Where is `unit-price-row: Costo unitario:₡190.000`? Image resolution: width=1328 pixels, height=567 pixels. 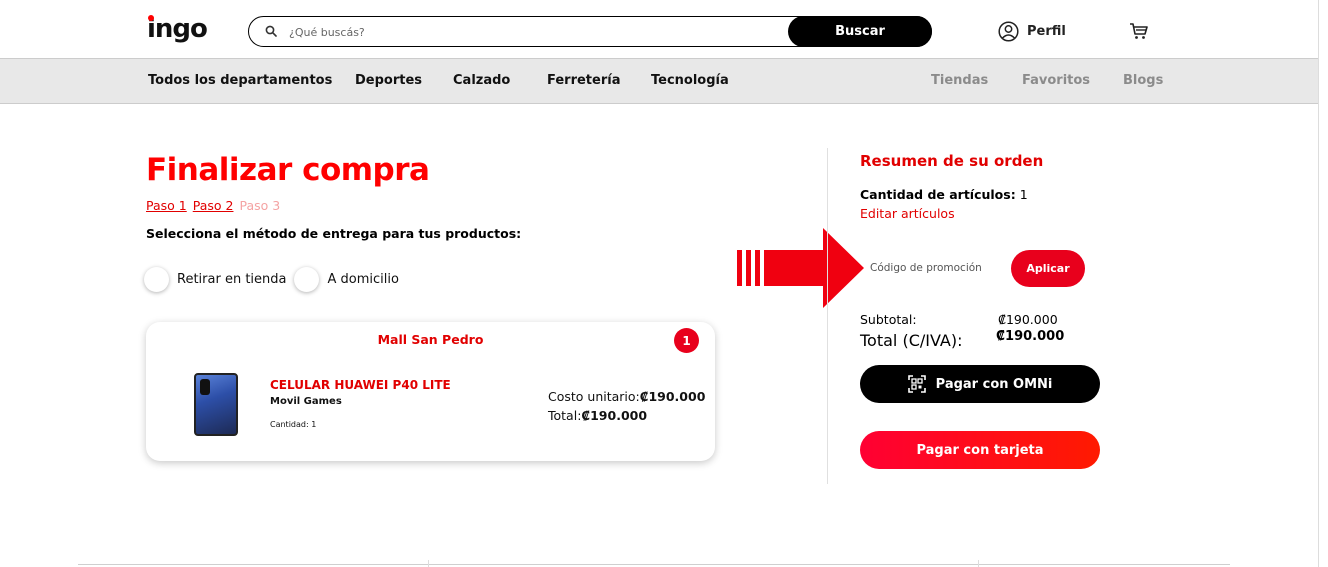
unit-price-row: Costo unitario:₡190.000 is located at coordinates (626, 396).